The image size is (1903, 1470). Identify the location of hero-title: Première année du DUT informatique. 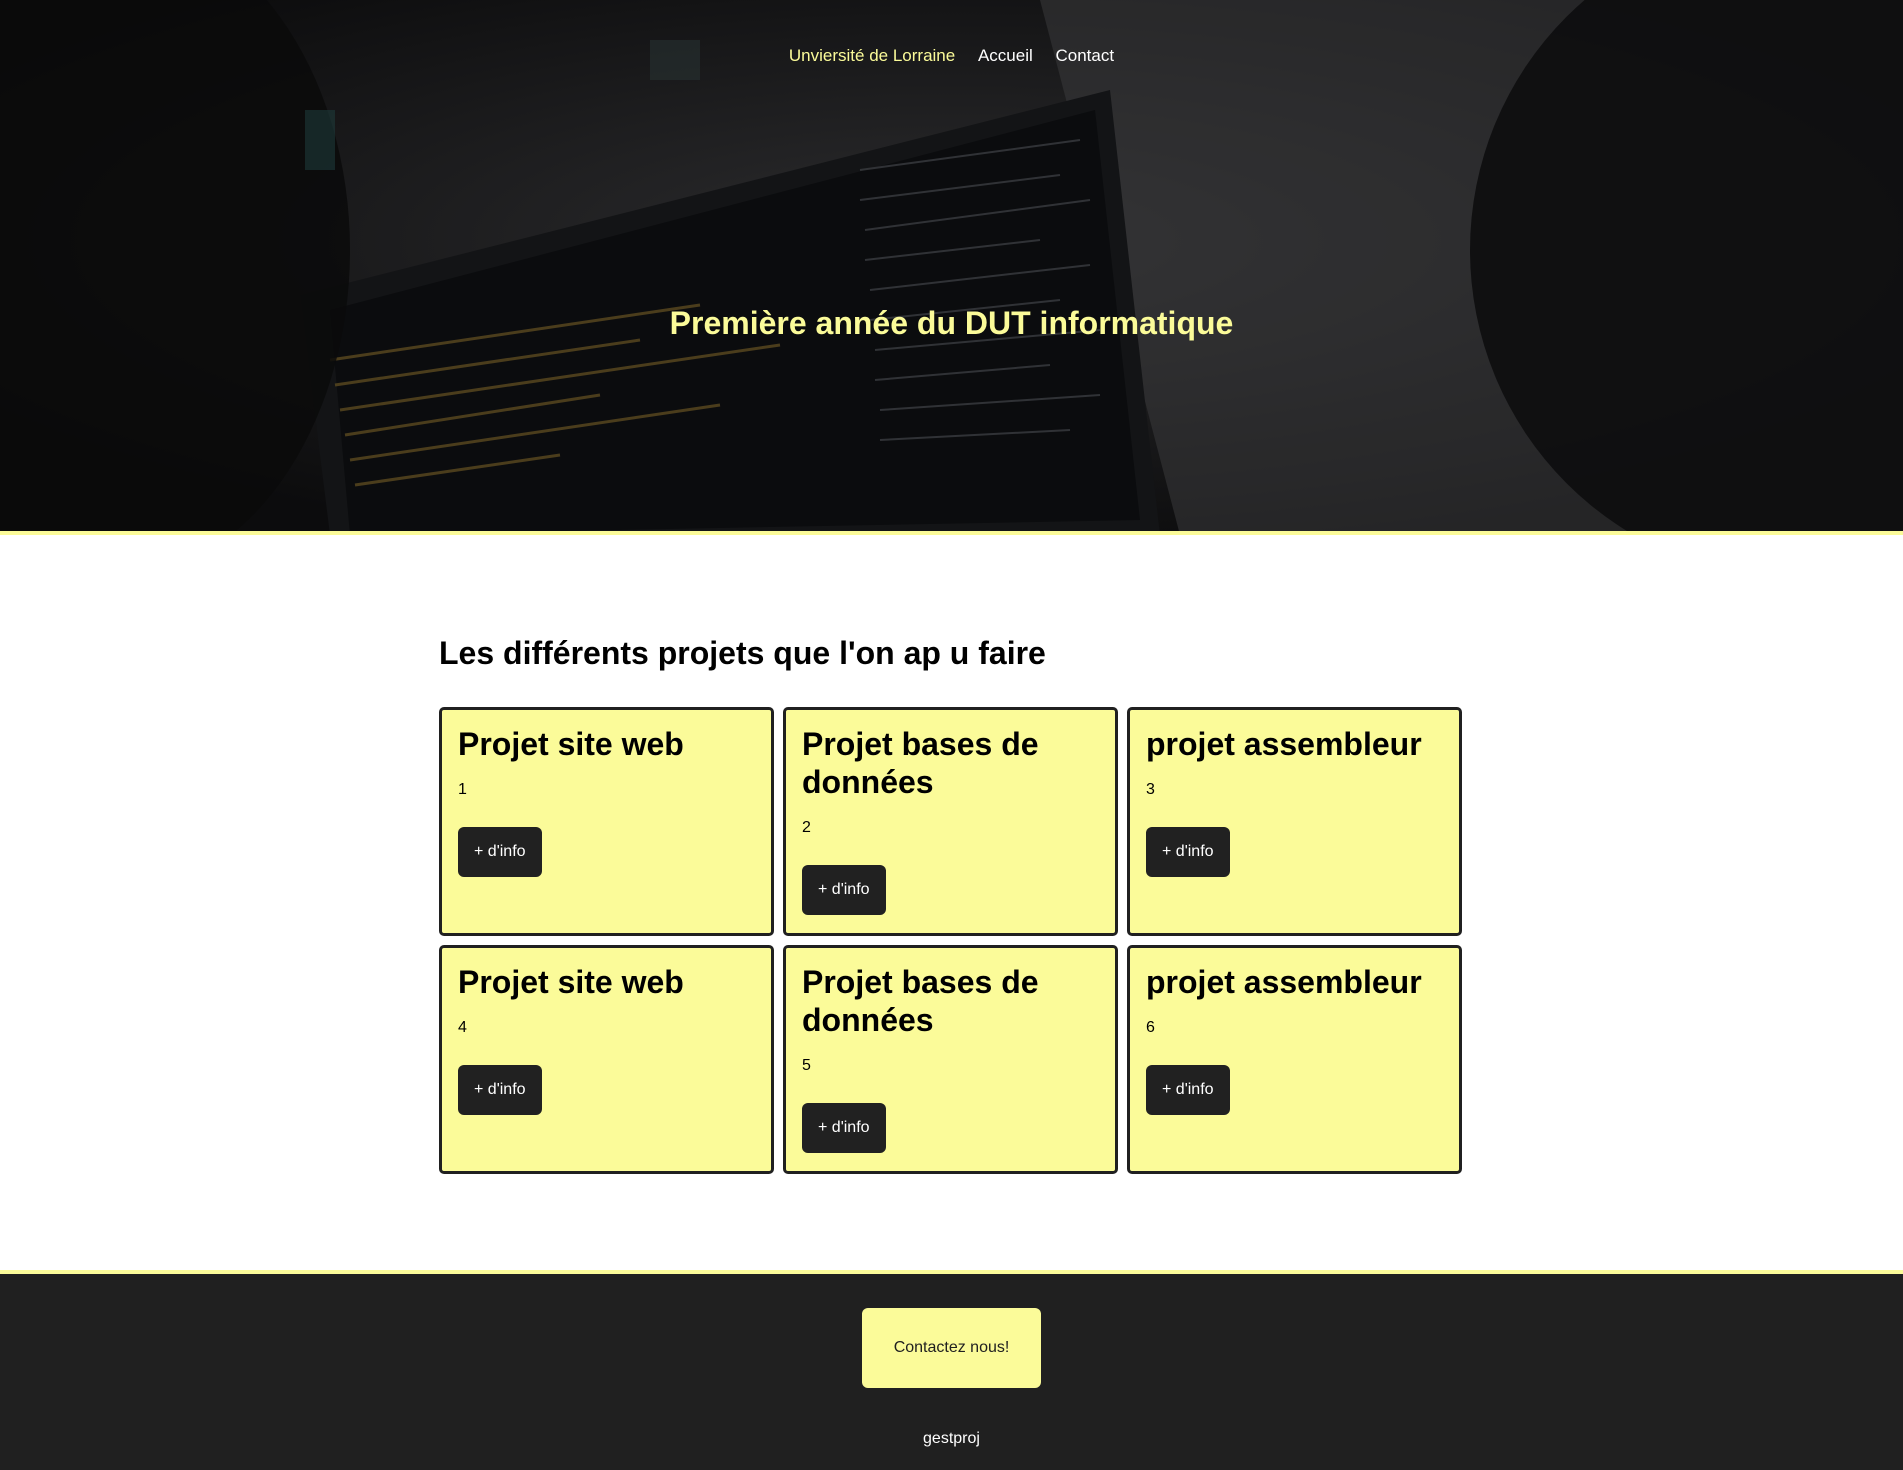
(951, 323).